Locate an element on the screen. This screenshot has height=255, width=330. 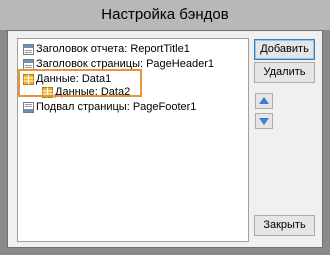
move-up-button is located at coordinates (264, 101).